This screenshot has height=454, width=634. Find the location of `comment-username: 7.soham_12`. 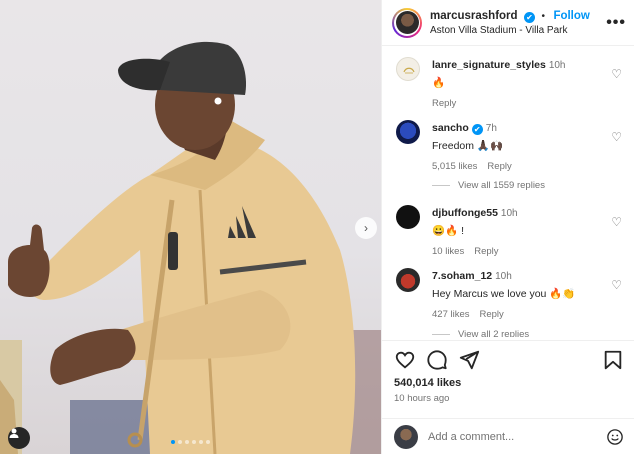

comment-username: 7.soham_12 is located at coordinates (462, 276).